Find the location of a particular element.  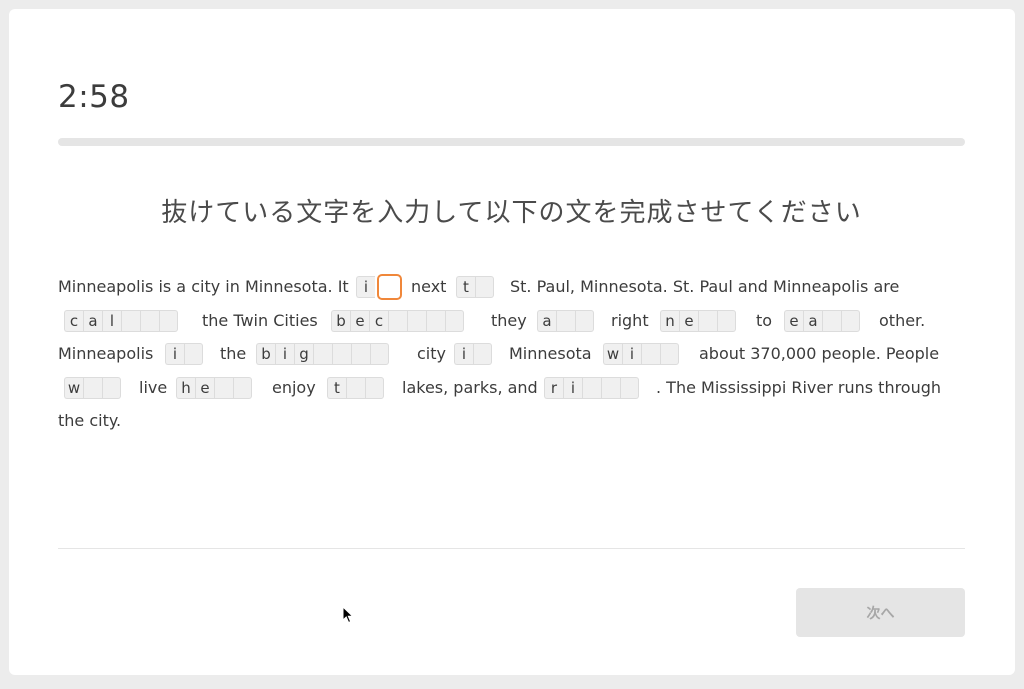

word-blank: wi is located at coordinates (641, 354).